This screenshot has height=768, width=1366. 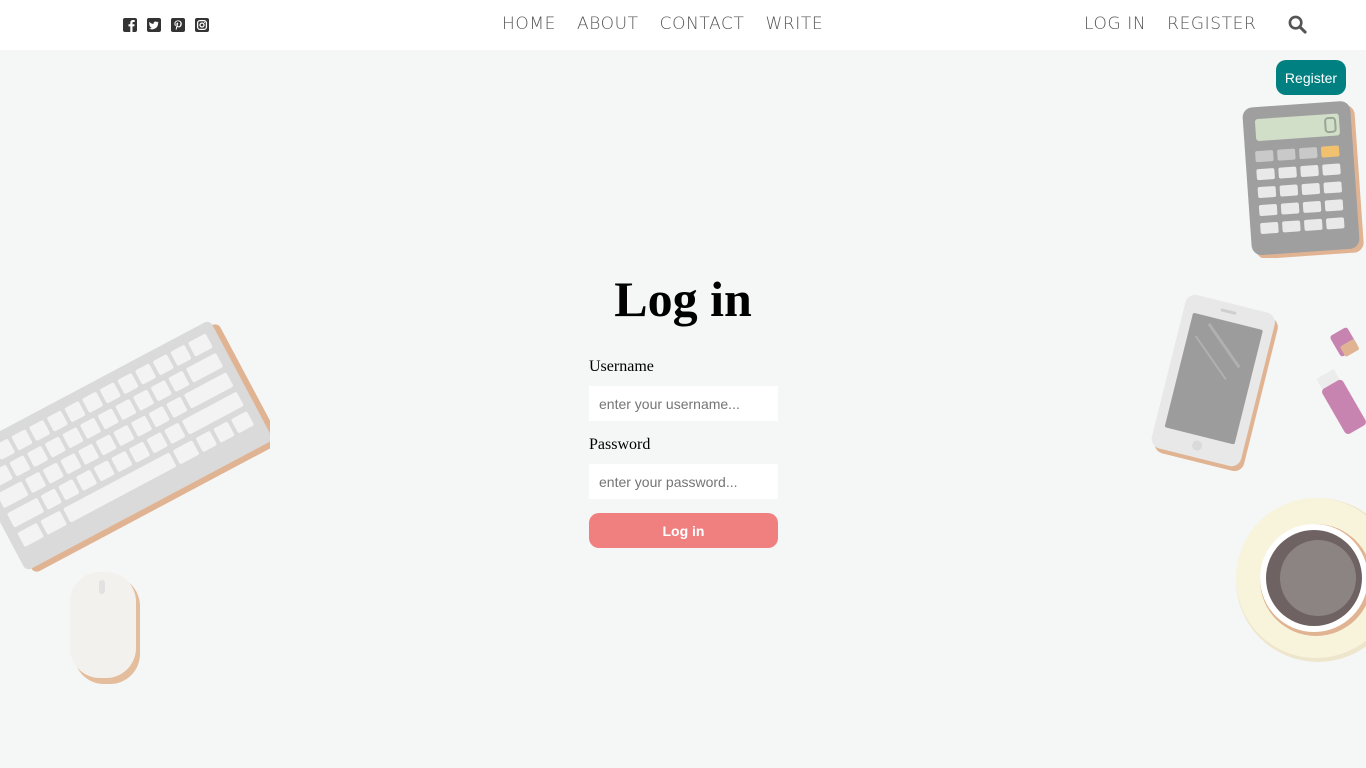 I want to click on nav-login-link: LOG IN, so click(x=1115, y=24).